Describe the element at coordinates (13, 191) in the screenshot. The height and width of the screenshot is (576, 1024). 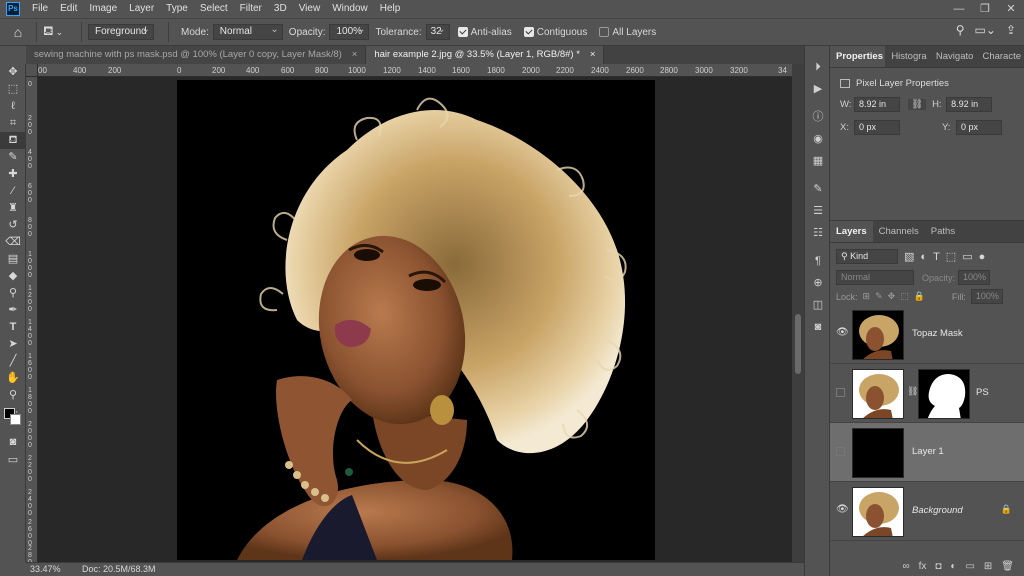
I see `brush-tool-icon: ⁄` at that location.